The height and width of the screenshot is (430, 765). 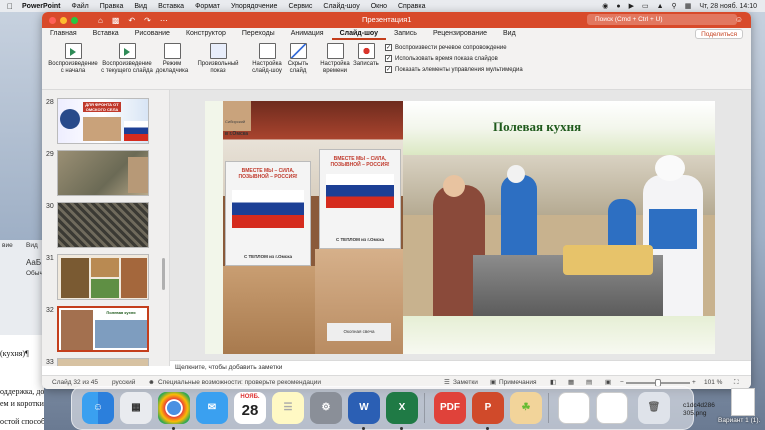 I want to click on finder-icon: ☺, so click(x=98, y=408).